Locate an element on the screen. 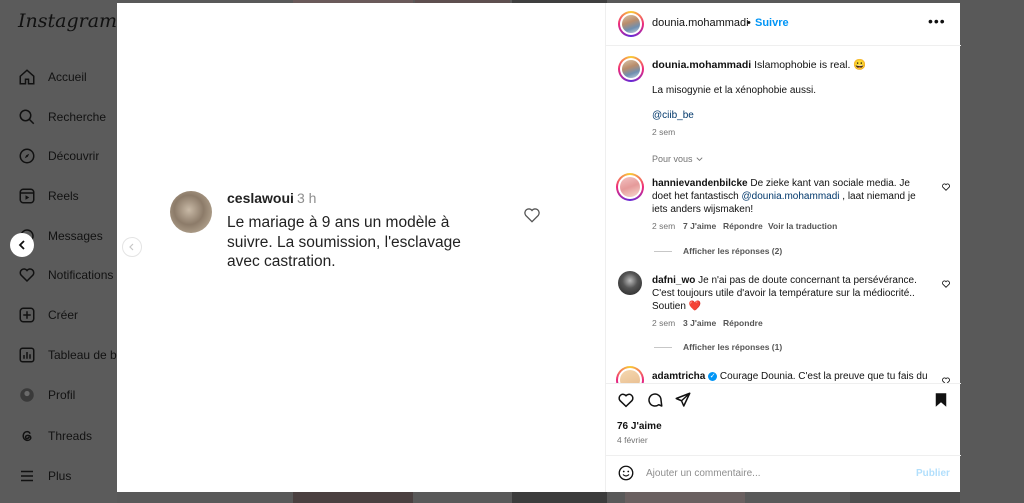  instagram-logo: Instagram is located at coordinates (67, 21).